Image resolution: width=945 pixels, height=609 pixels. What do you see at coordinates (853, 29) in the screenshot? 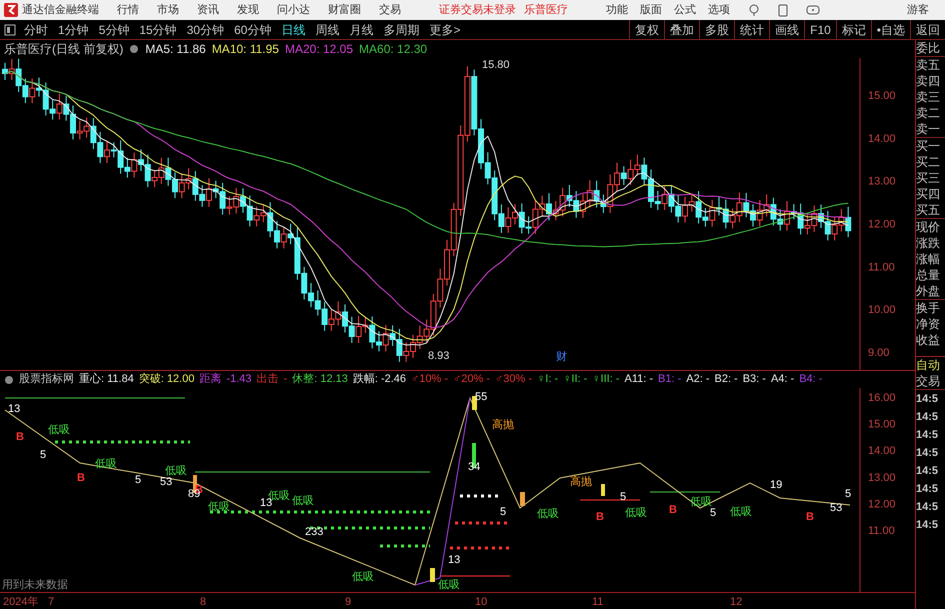
I see `tool-button: 标记` at bounding box center [853, 29].